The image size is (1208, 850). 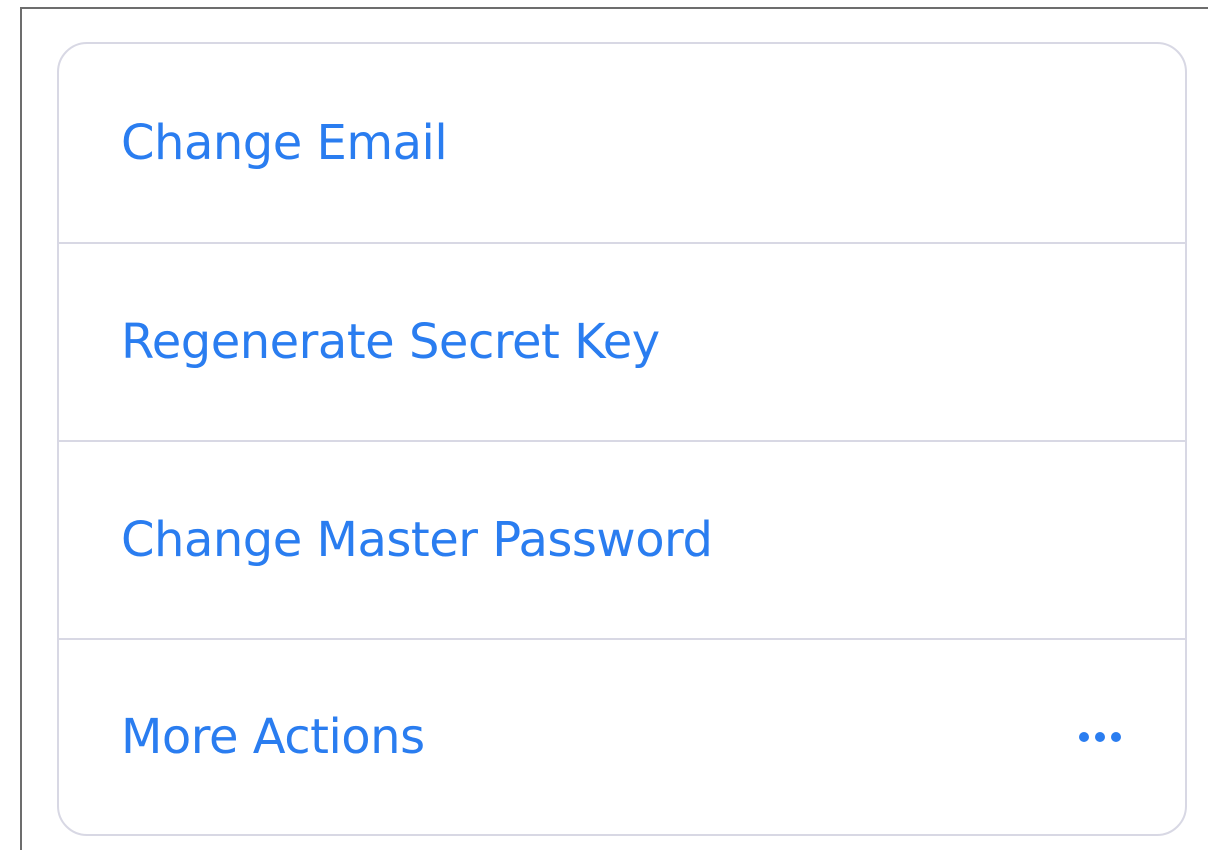 What do you see at coordinates (390, 342) in the screenshot?
I see `regenerate-secret-key-label: Regenerate Secret Key` at bounding box center [390, 342].